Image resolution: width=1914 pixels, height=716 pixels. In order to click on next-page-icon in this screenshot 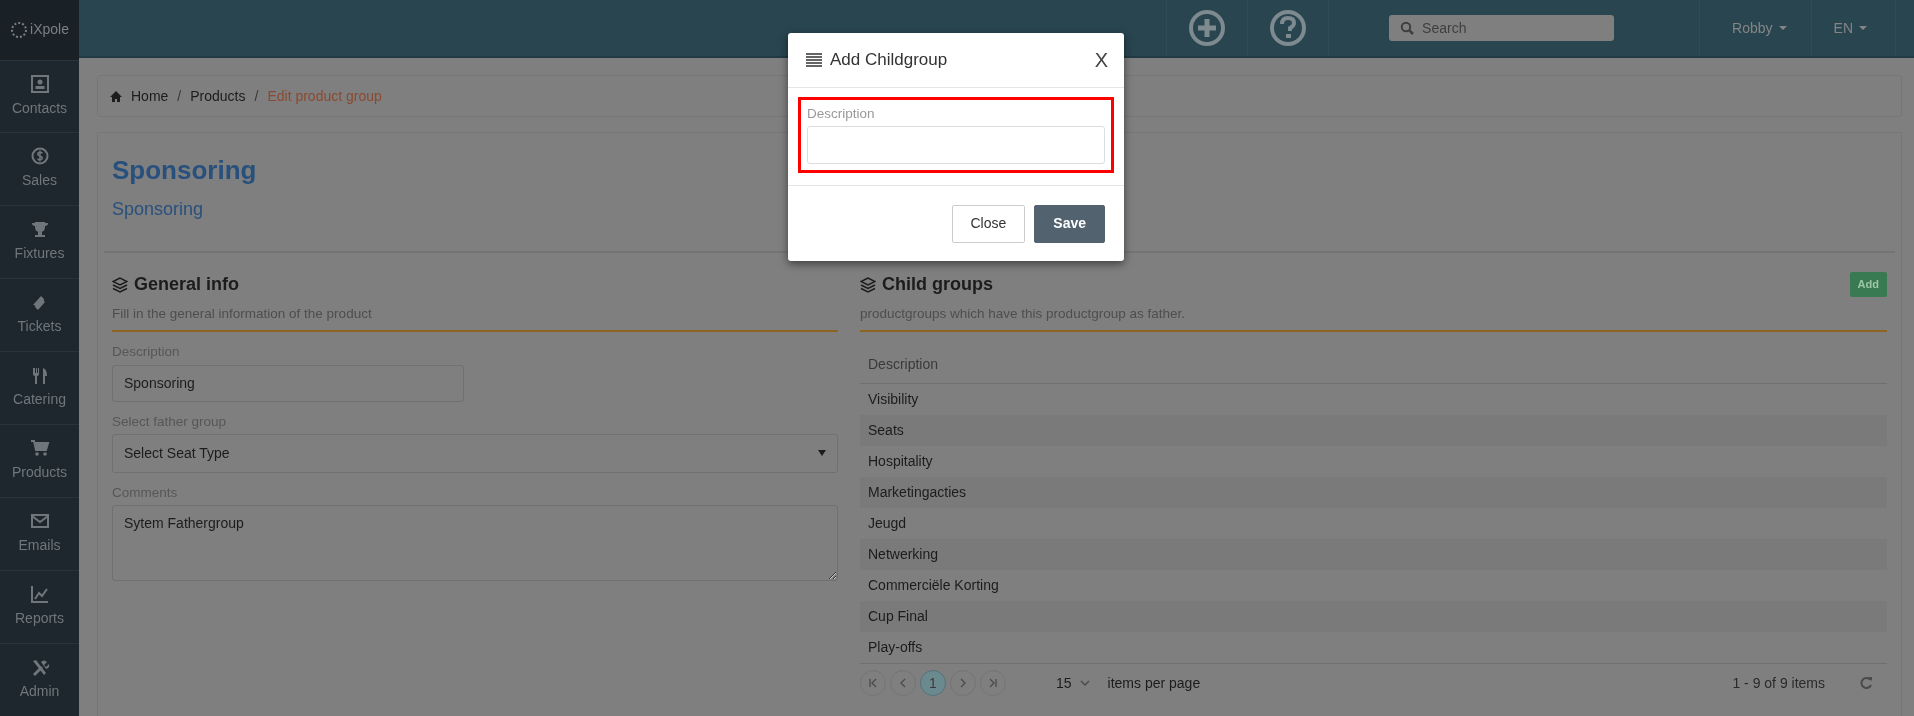, I will do `click(963, 683)`.